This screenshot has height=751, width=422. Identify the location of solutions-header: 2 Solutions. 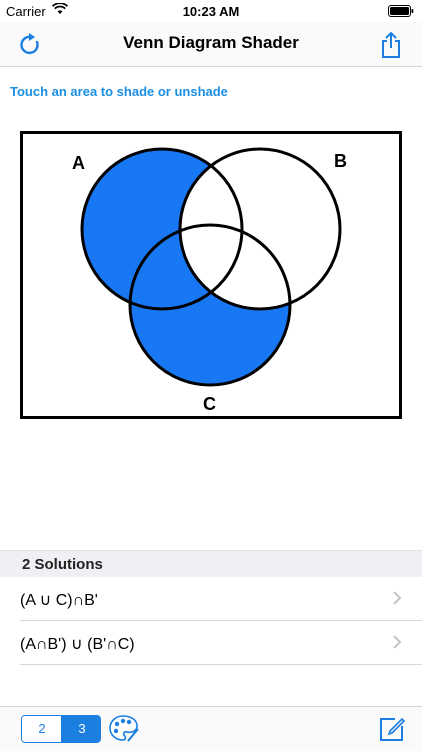
(211, 563).